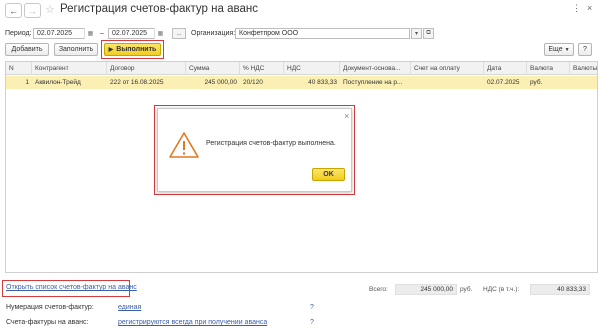 The image size is (600, 332). What do you see at coordinates (58, 82) in the screenshot?
I see `cell-counterparty: Аквилон-Трейд` at bounding box center [58, 82].